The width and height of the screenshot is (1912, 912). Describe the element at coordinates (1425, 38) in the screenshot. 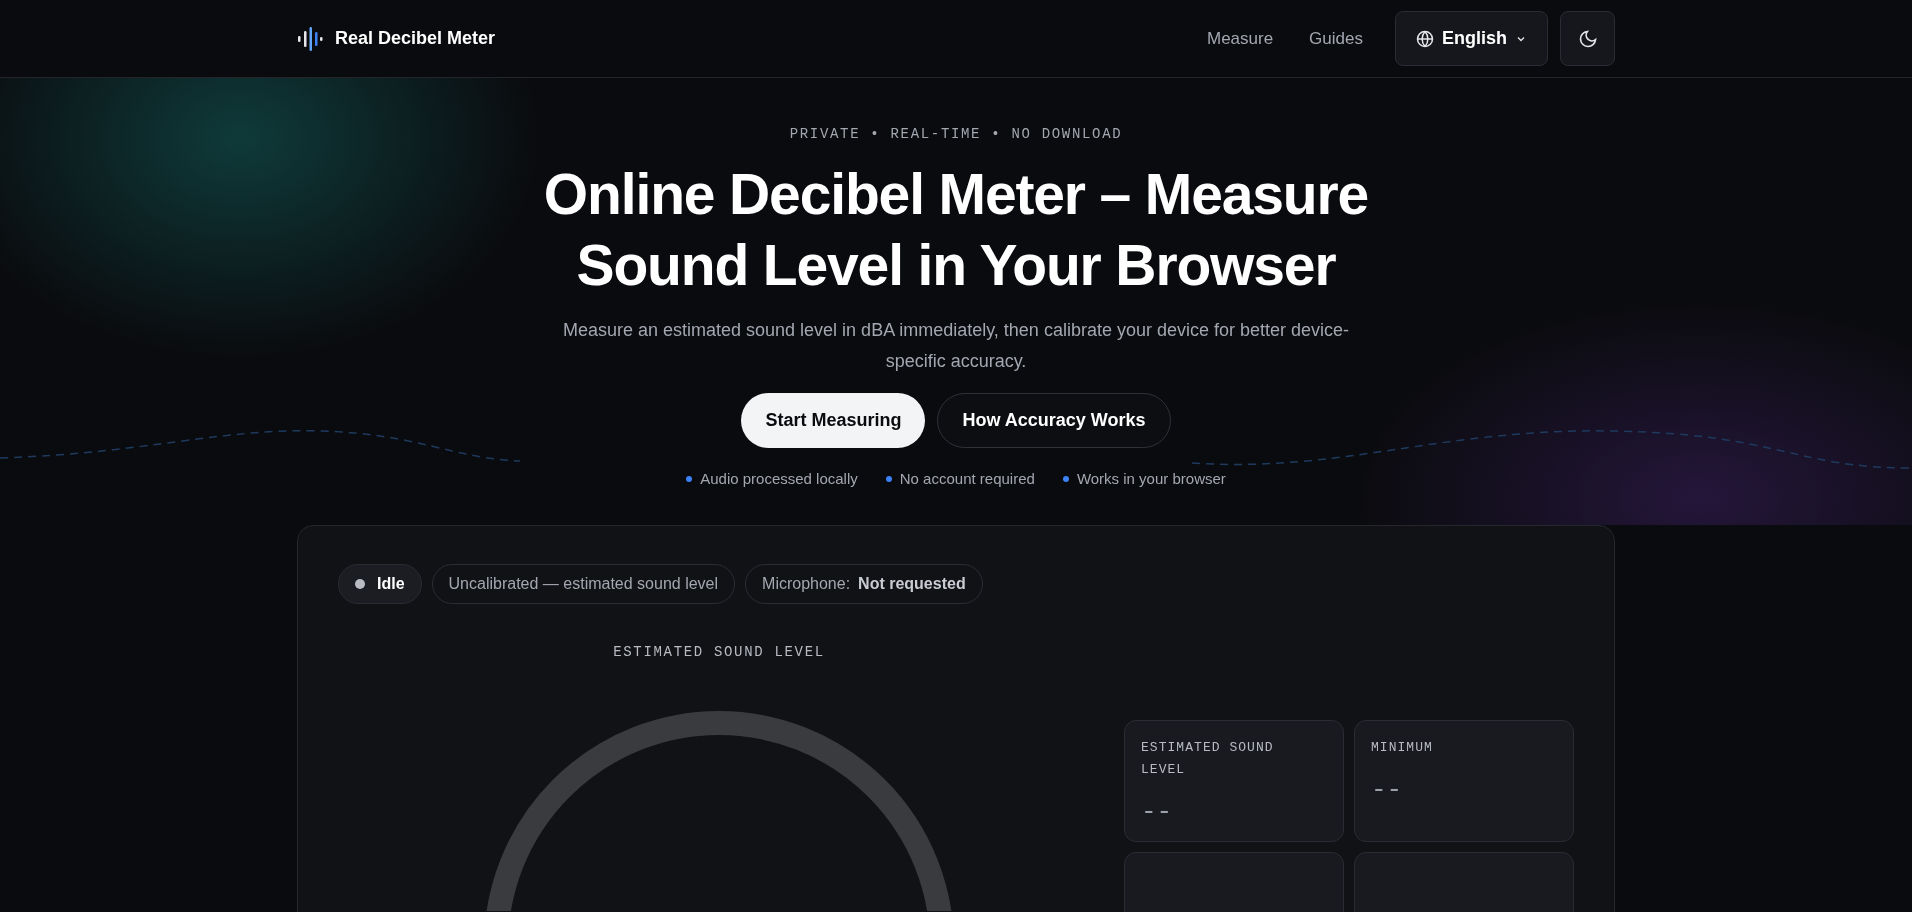

I see `globe-icon` at that location.